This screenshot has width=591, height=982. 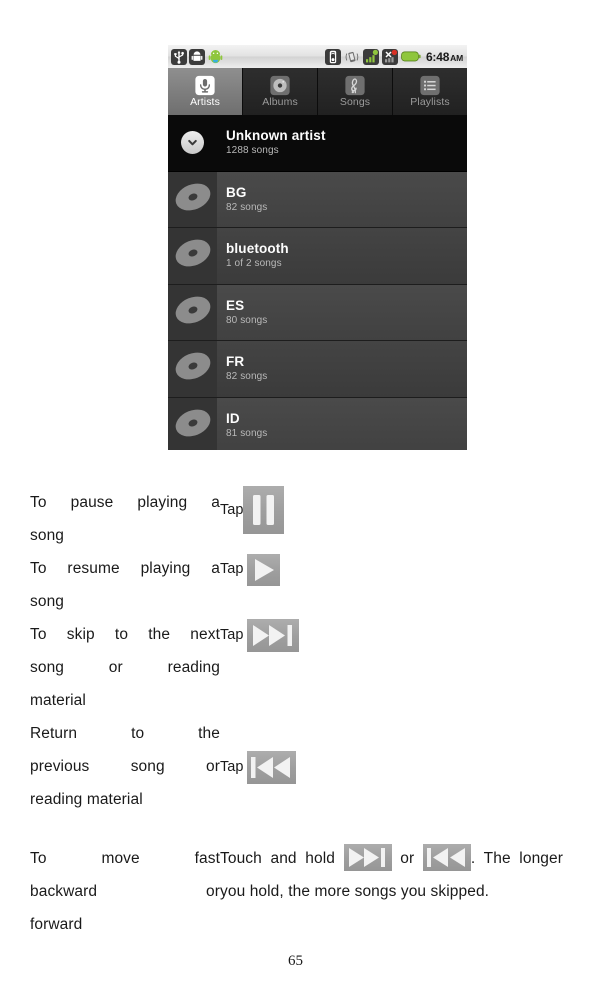 What do you see at coordinates (456, 57) in the screenshot?
I see `clock-meridiem: AM` at bounding box center [456, 57].